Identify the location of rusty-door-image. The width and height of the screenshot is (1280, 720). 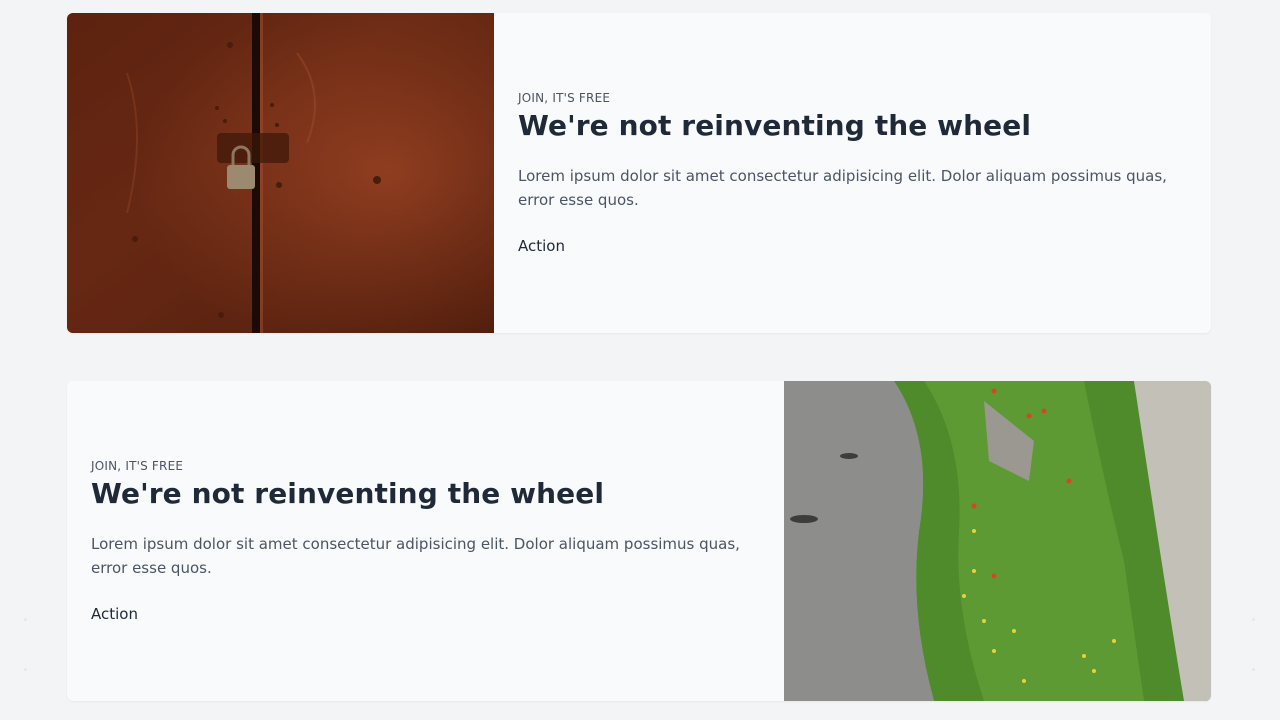
(280, 173).